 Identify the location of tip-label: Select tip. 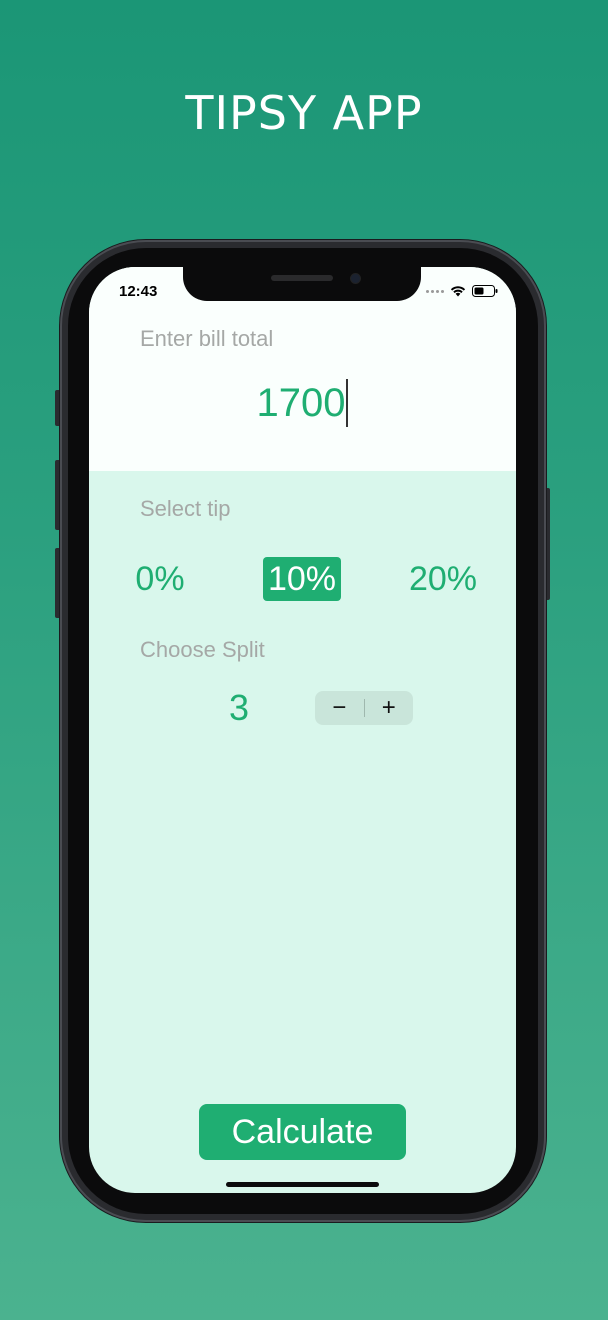
(185, 508).